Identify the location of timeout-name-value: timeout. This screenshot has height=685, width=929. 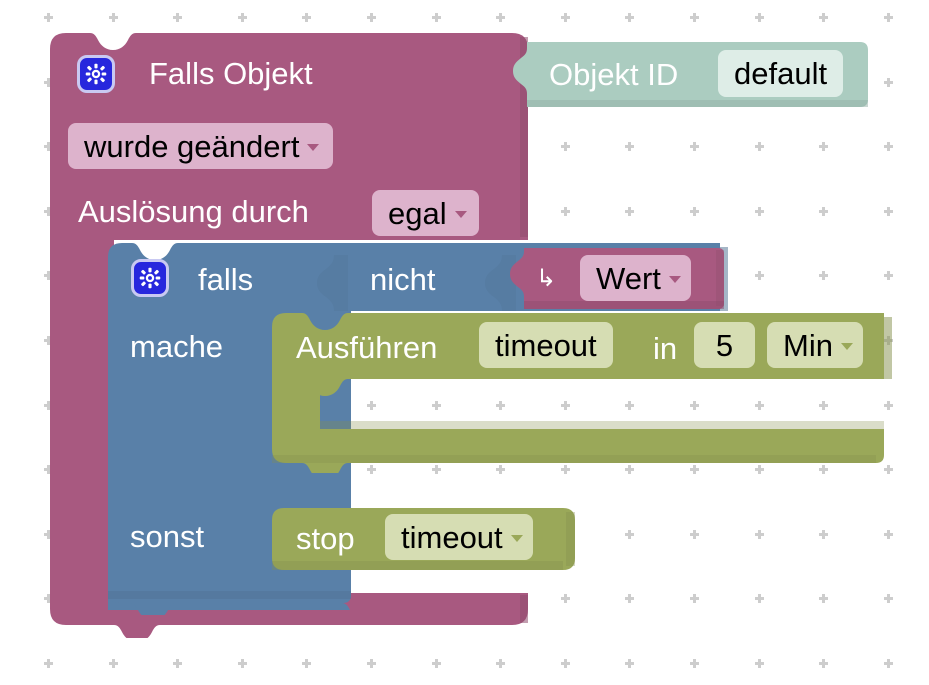
(546, 345).